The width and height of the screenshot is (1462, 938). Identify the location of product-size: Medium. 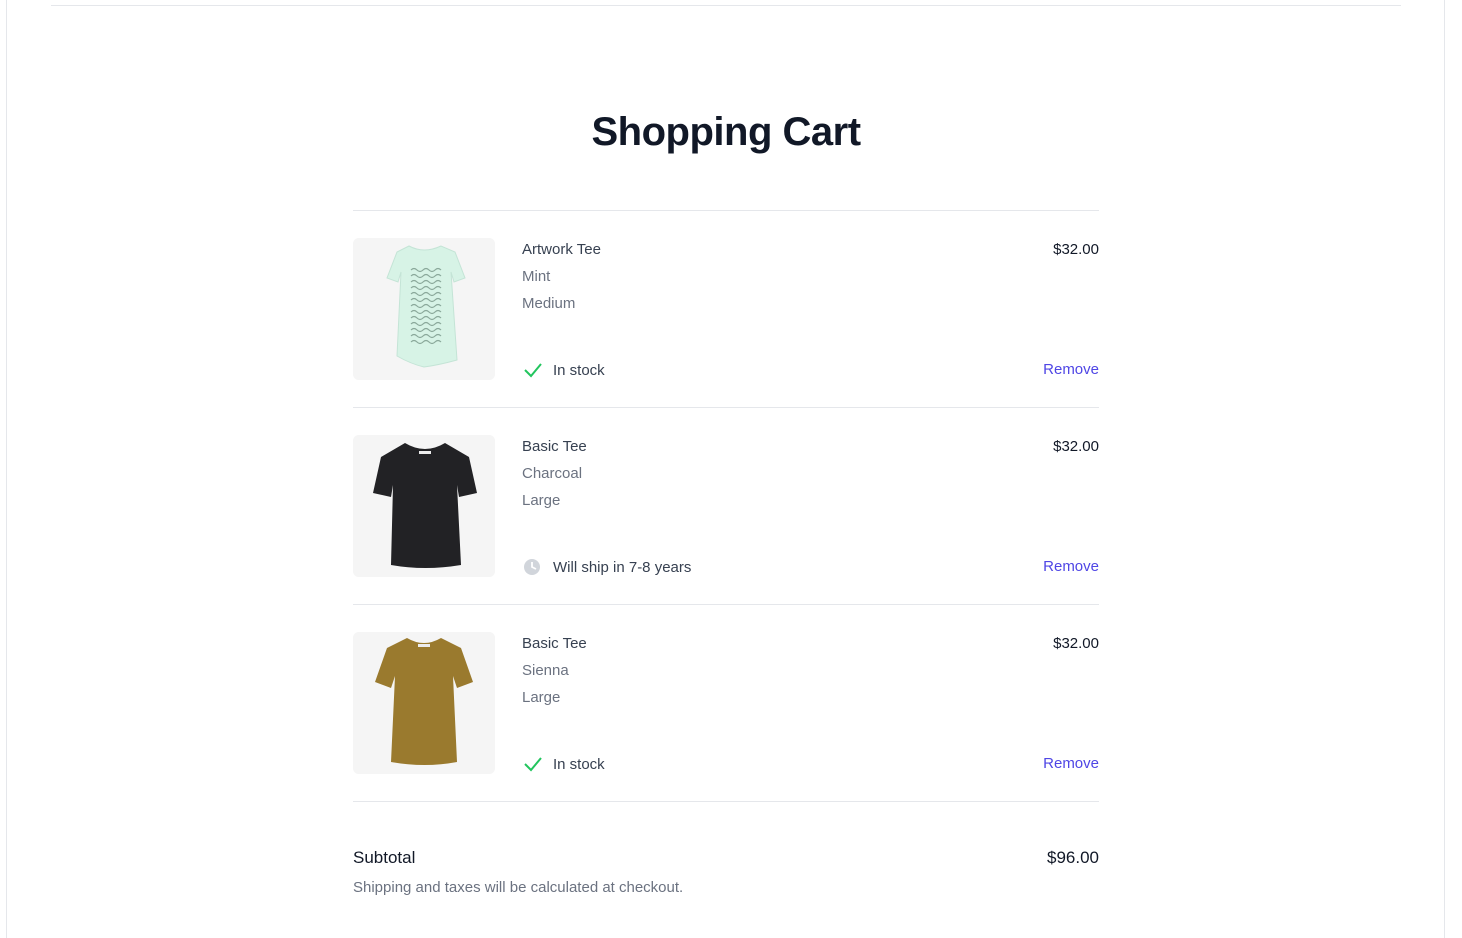
(549, 303).